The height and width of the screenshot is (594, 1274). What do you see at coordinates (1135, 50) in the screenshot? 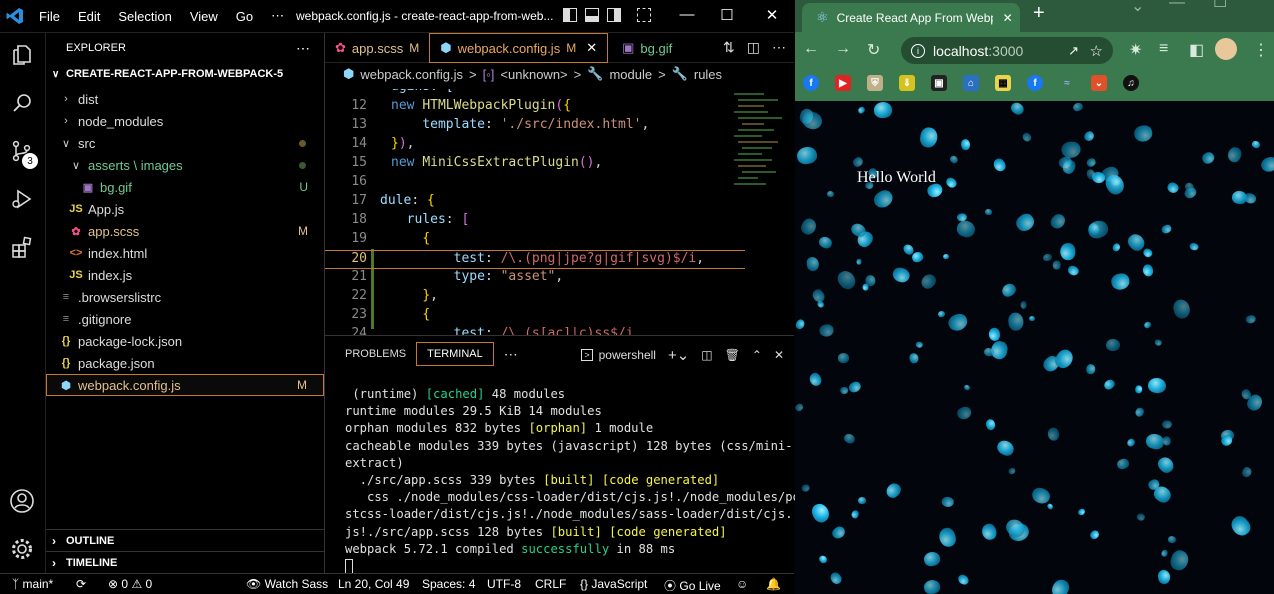
I see `extensions-icon: ✷` at bounding box center [1135, 50].